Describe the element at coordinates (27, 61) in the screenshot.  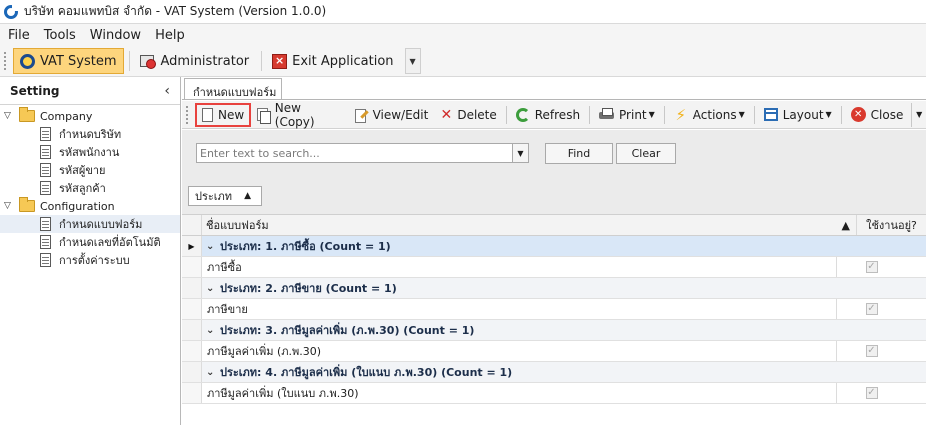
I see `vat-system-icon` at that location.